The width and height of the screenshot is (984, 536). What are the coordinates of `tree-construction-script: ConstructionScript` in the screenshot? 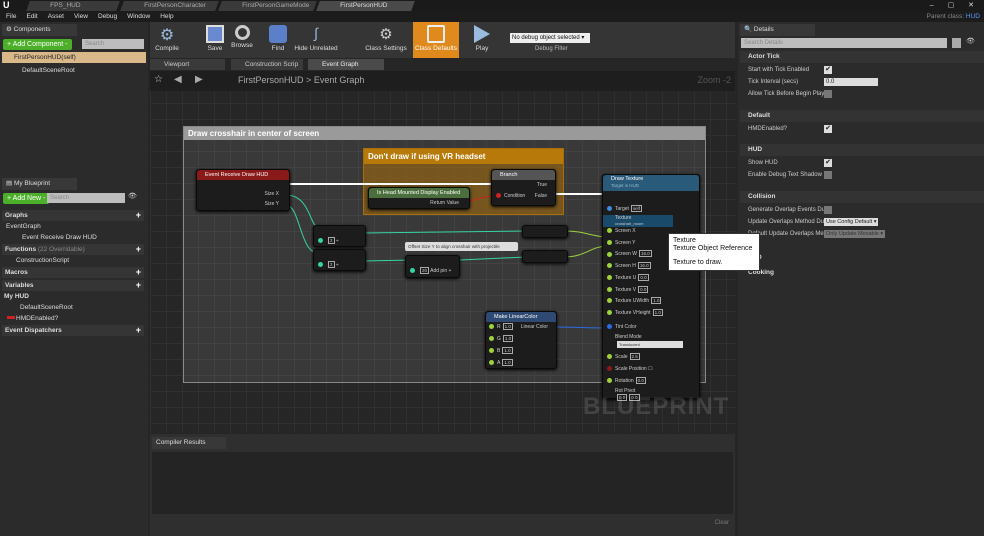 It's located at (42, 260).